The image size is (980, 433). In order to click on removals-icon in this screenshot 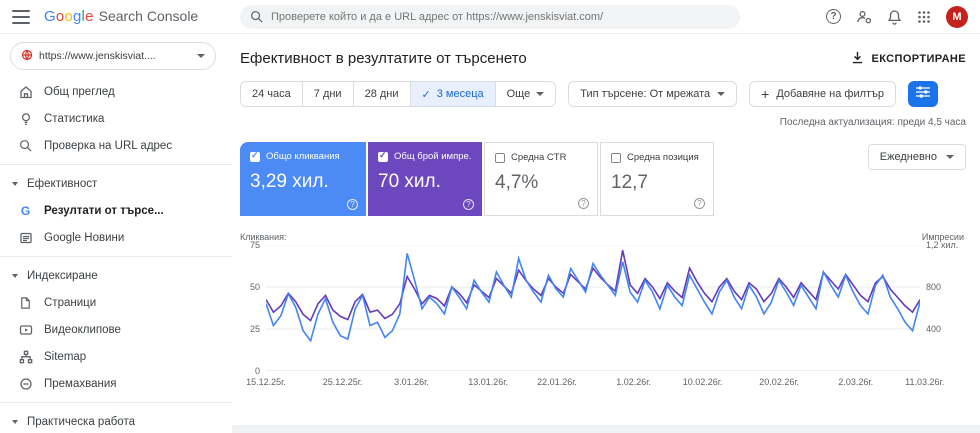, I will do `click(25, 384)`.